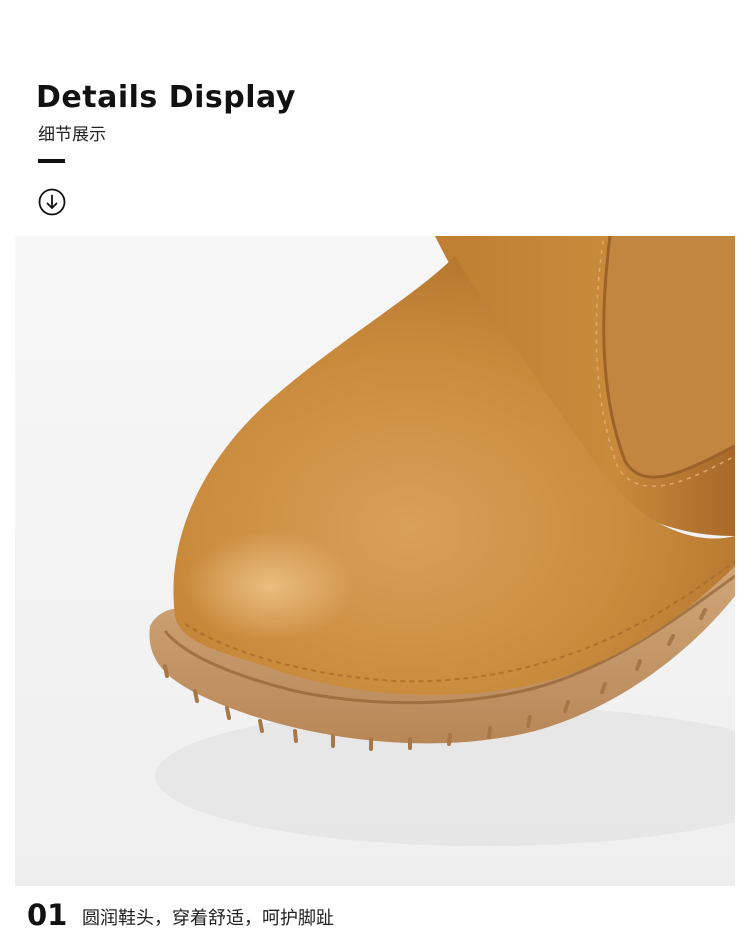 This screenshot has height=952, width=750. What do you see at coordinates (47, 915) in the screenshot?
I see `detail-number: 01` at bounding box center [47, 915].